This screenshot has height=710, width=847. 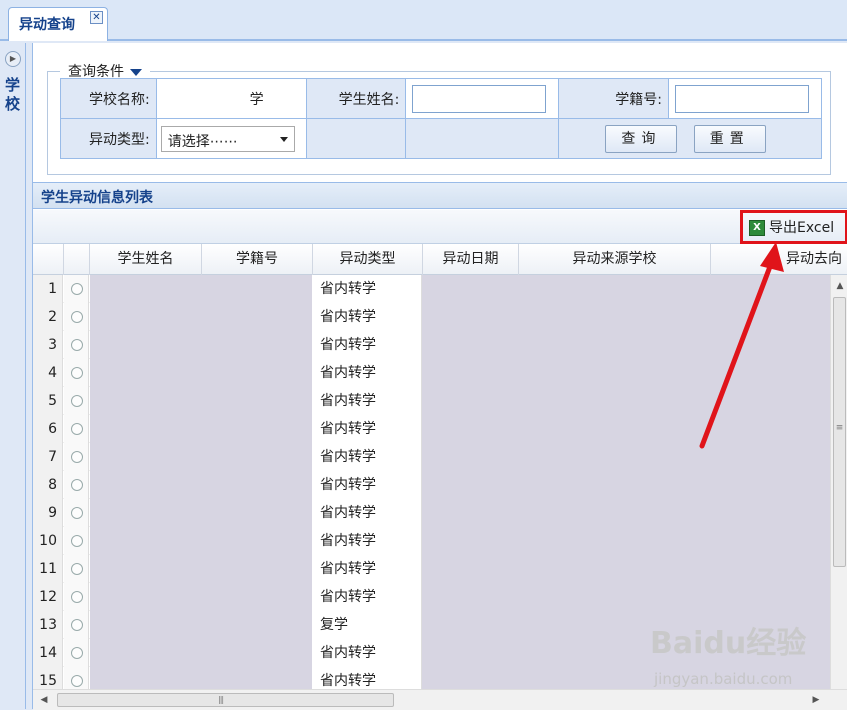 What do you see at coordinates (48, 678) in the screenshot?
I see `row-number: 15` at bounding box center [48, 678].